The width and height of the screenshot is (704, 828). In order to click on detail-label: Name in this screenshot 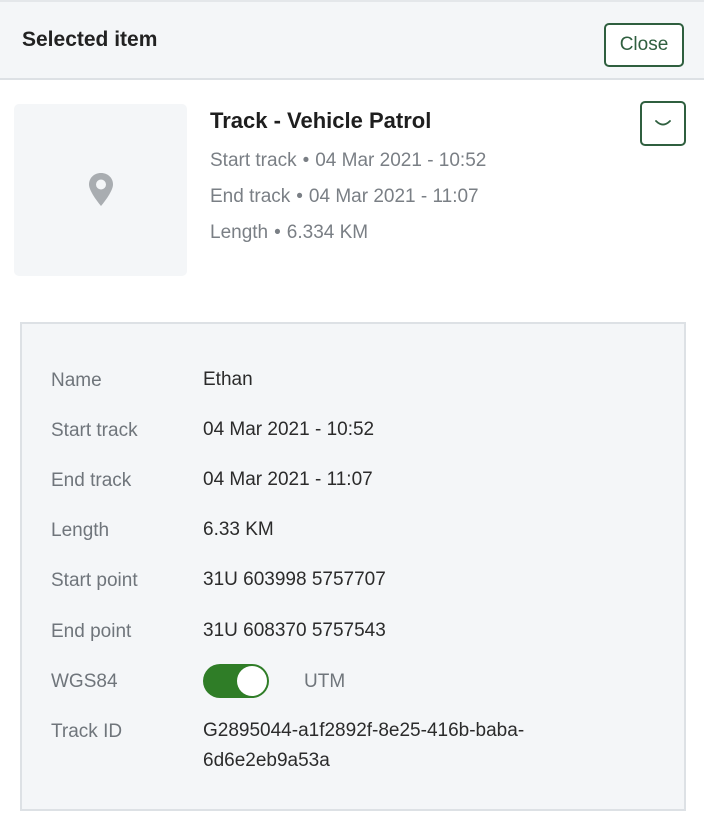, I will do `click(76, 380)`.